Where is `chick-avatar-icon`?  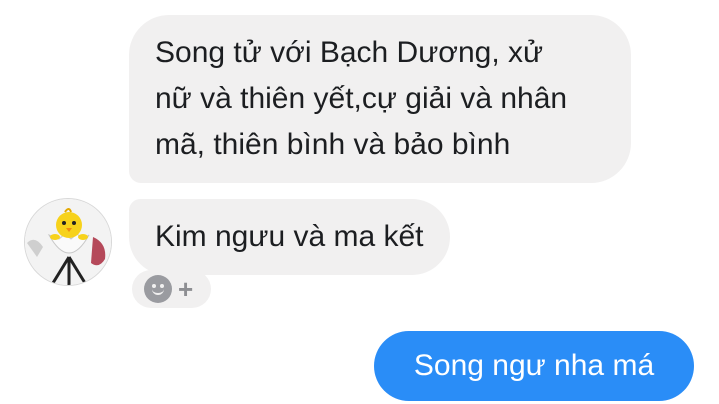 chick-avatar-icon is located at coordinates (68, 242).